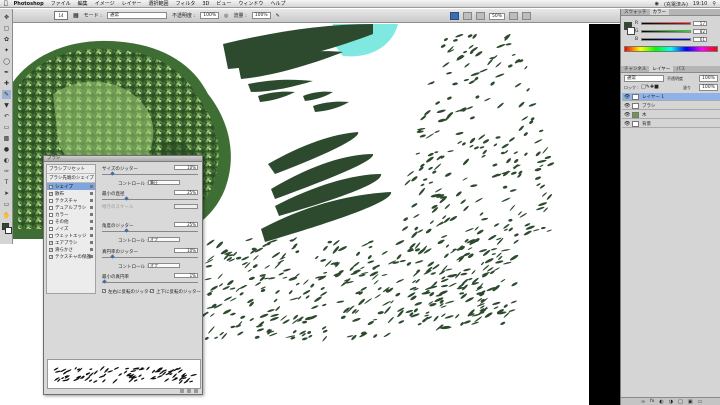 Image resolution: width=720 pixels, height=405 pixels. Describe the element at coordinates (104, 291) in the screenshot. I see `flip-x-checkbox: ✓` at that location.